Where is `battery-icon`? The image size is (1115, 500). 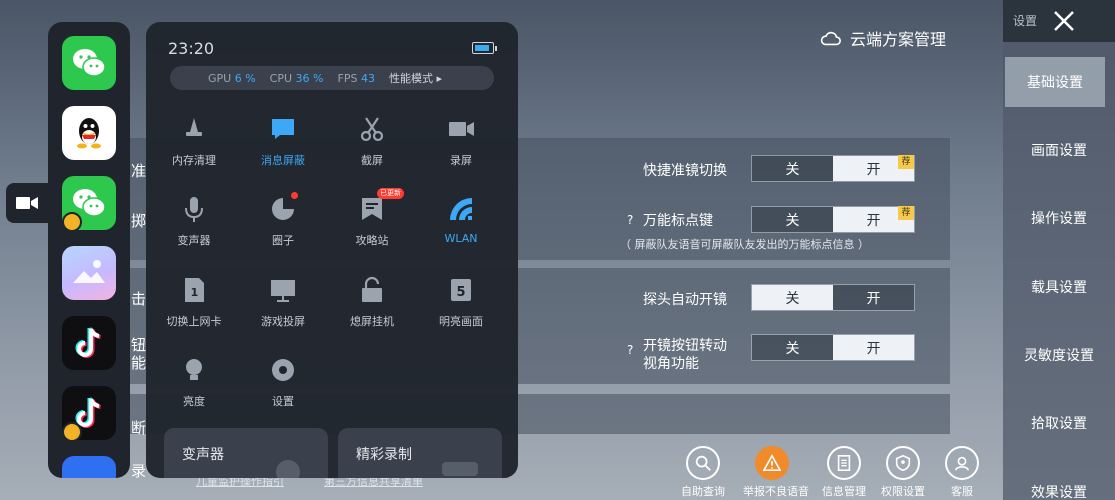 battery-icon is located at coordinates (484, 48).